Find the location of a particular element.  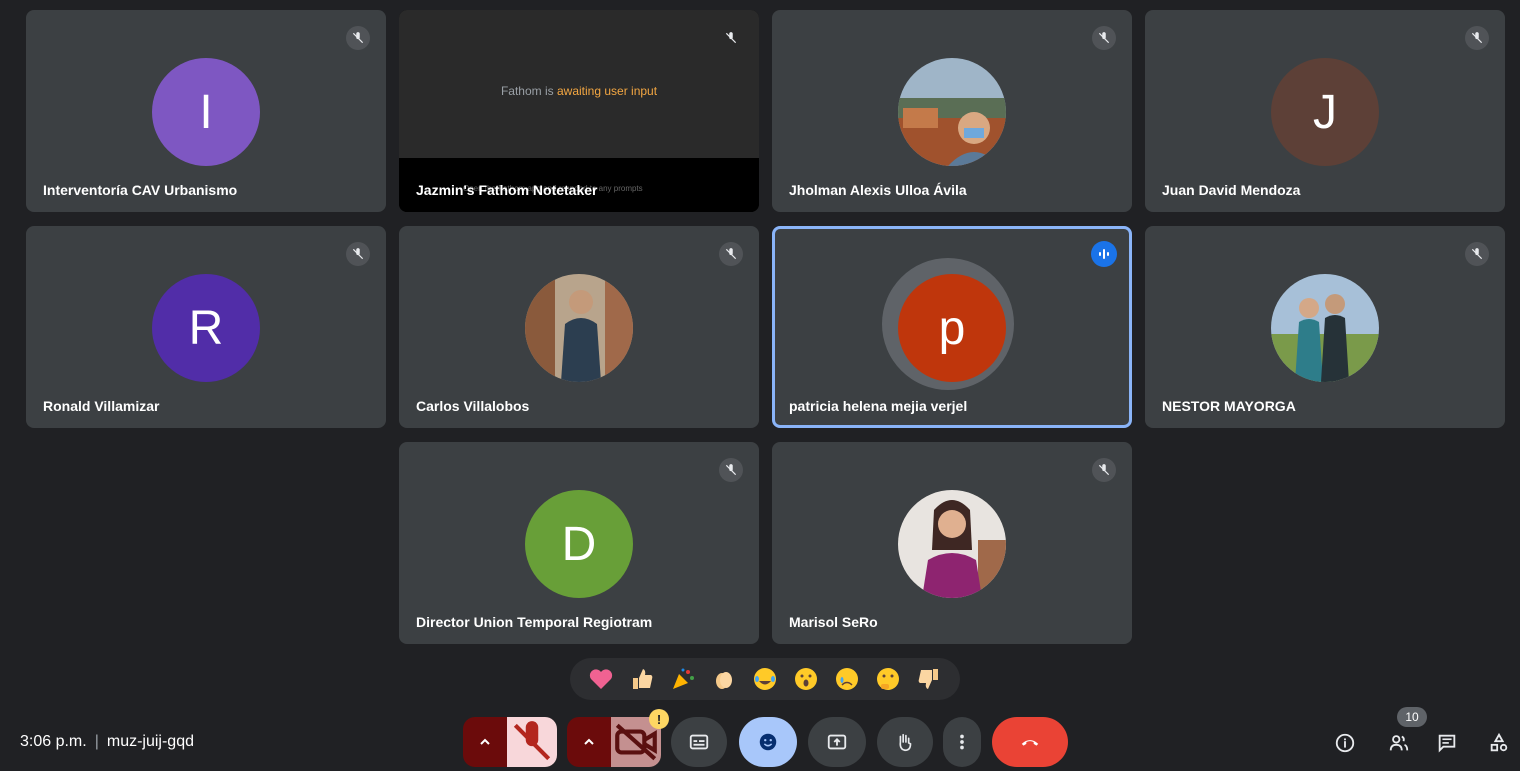

participant-name: Juan David Mendoza is located at coordinates (1231, 190).